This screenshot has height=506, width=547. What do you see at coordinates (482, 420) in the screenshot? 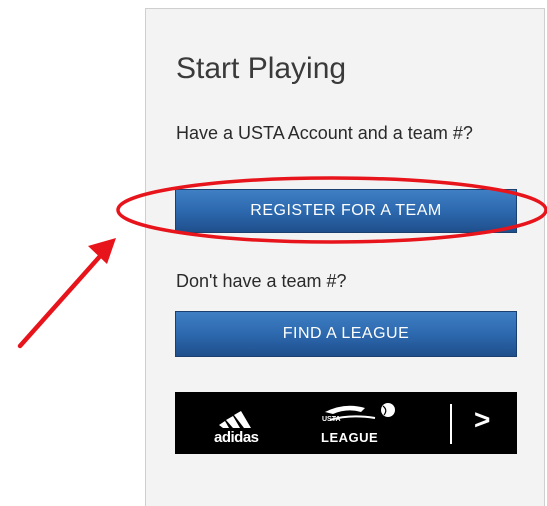
I see `chevron-right-icon: >` at bounding box center [482, 420].